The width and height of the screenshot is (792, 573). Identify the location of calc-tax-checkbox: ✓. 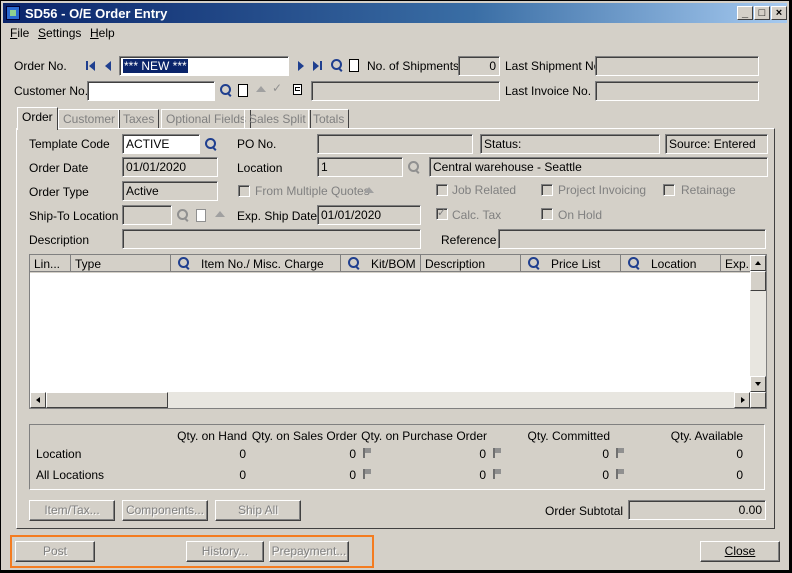
(442, 213).